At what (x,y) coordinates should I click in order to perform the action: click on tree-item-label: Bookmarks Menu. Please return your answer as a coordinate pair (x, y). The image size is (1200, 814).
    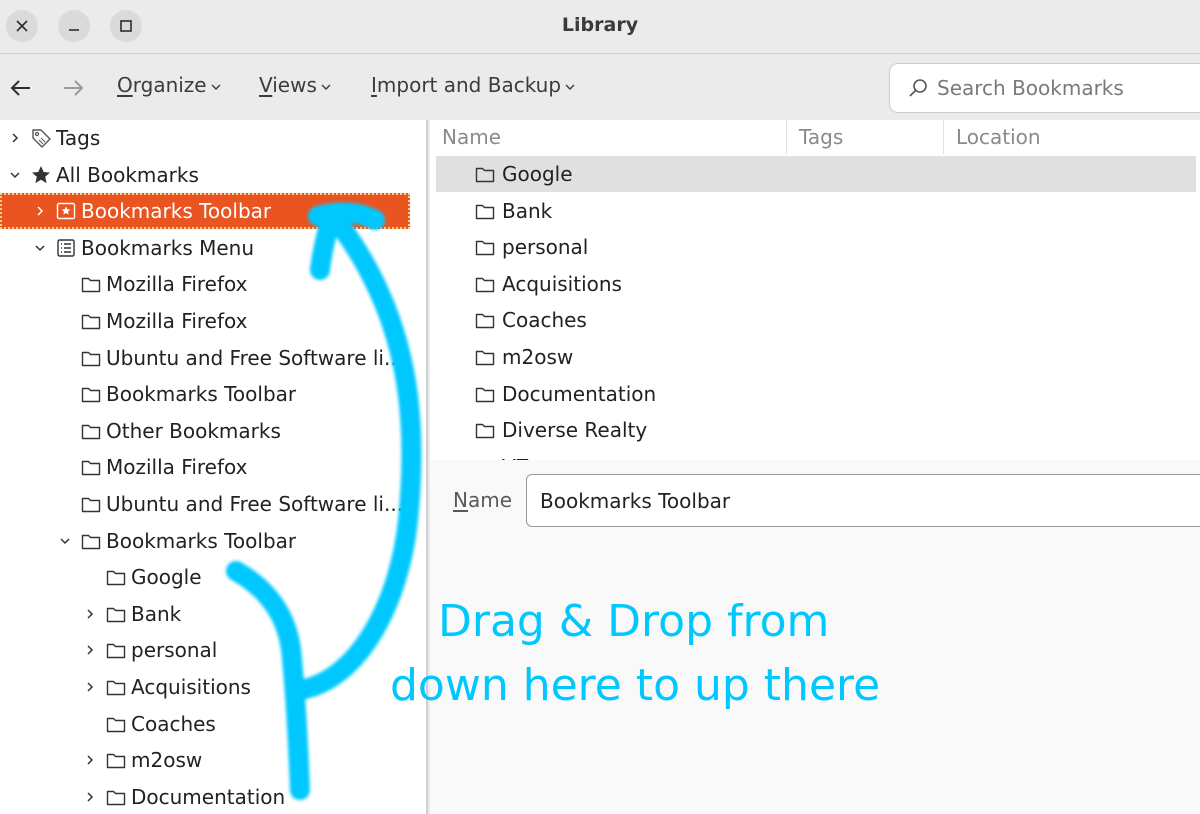
    Looking at the image, I should click on (168, 247).